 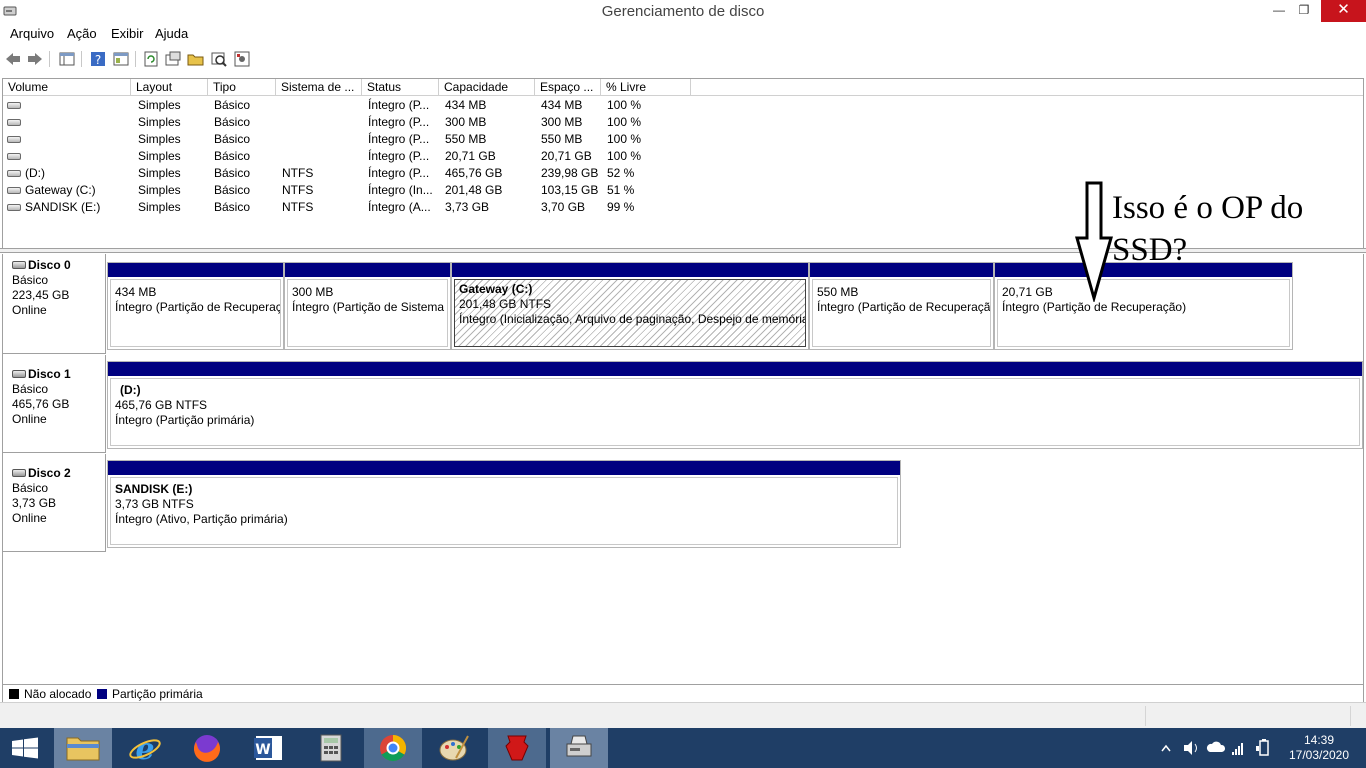 I want to click on cell-volume, so click(x=77, y=156).